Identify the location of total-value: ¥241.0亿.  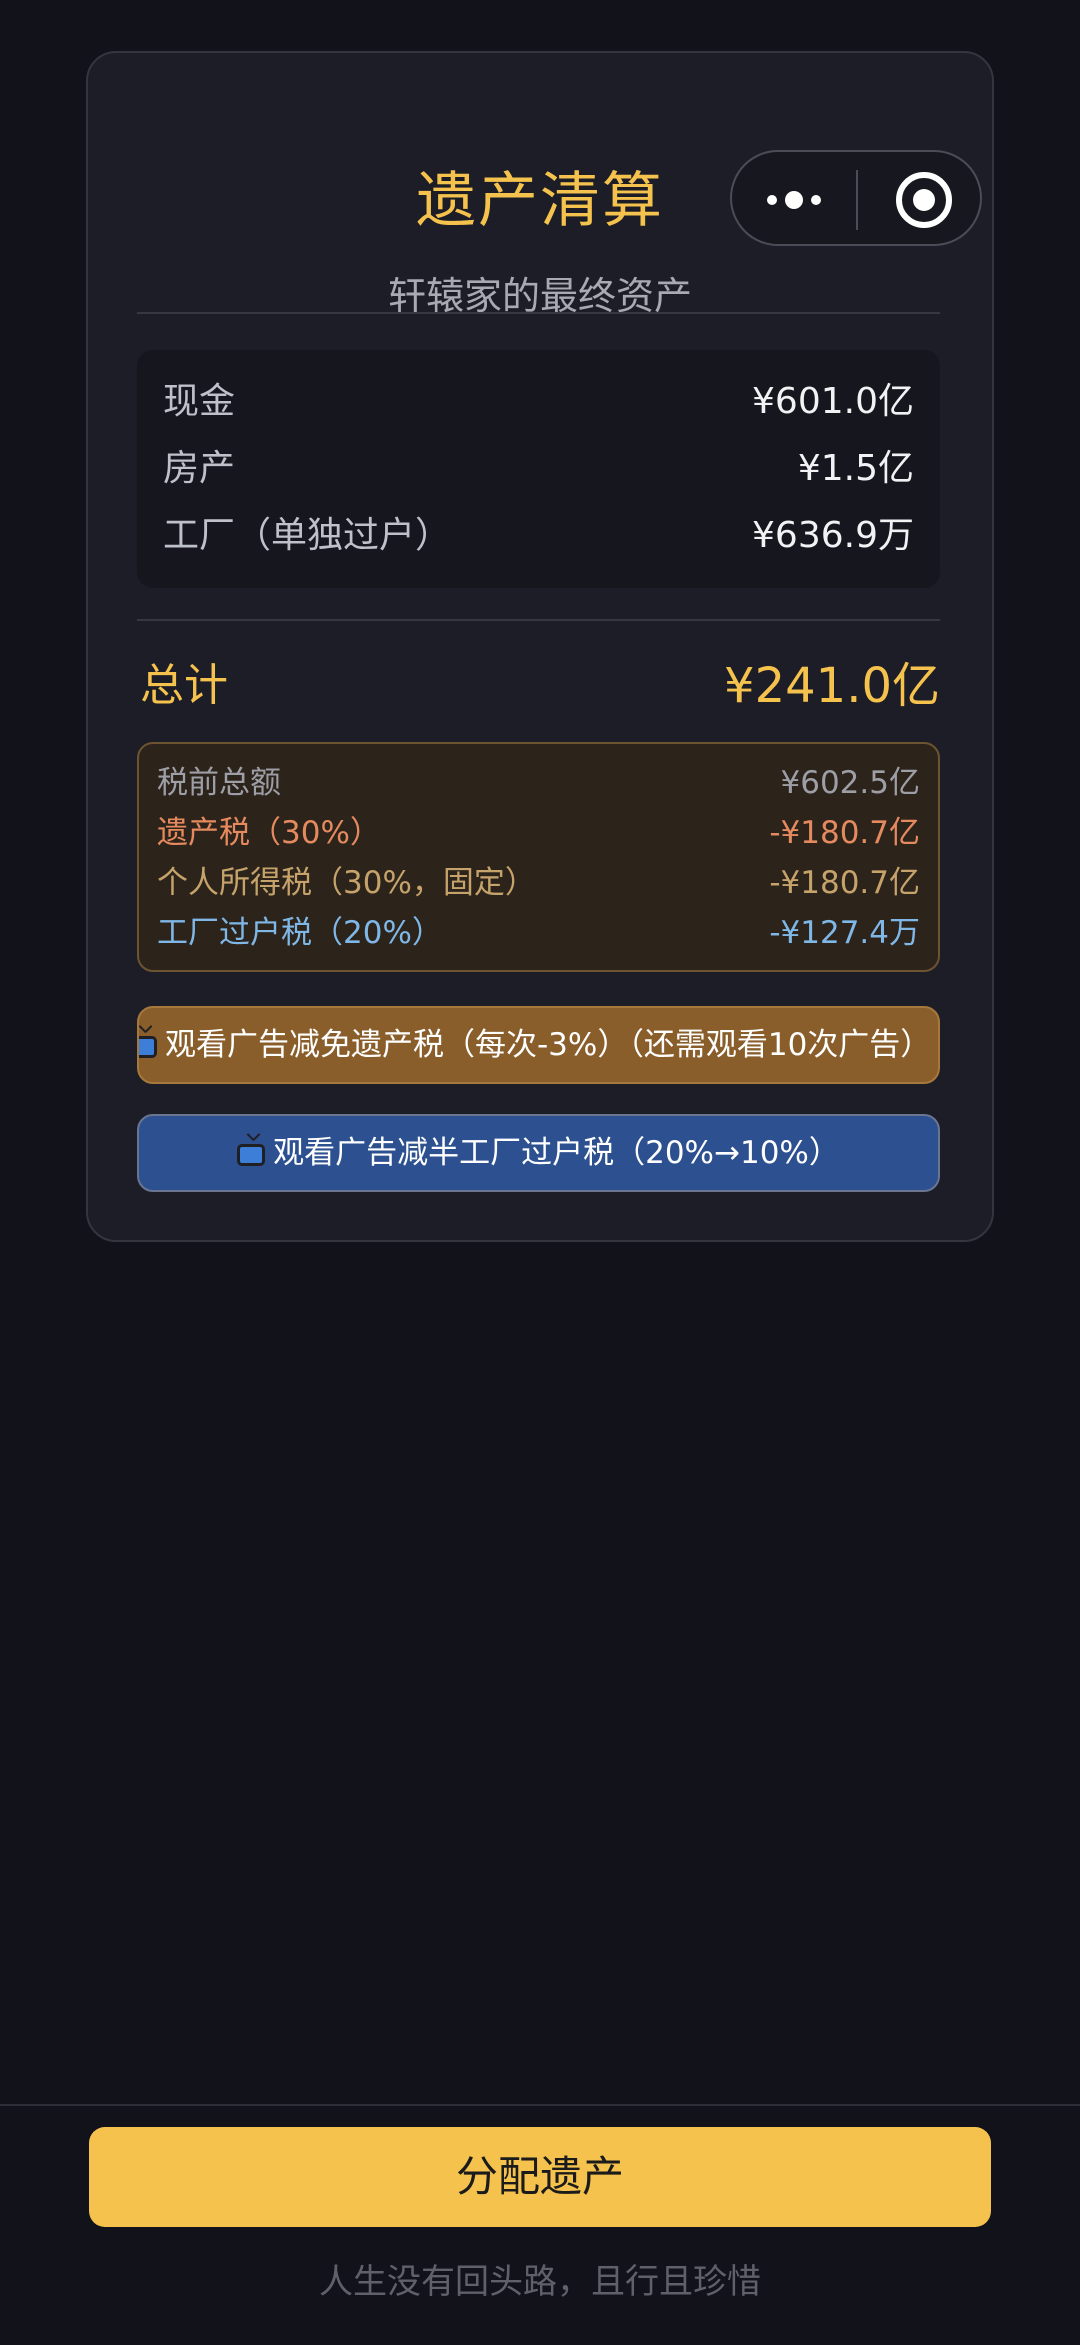
(832, 686).